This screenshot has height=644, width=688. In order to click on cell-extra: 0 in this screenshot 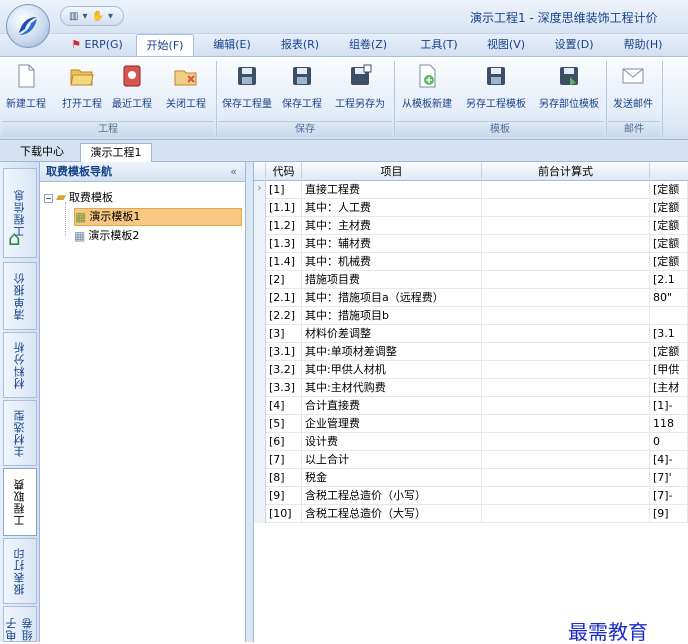, I will do `click(669, 442)`.